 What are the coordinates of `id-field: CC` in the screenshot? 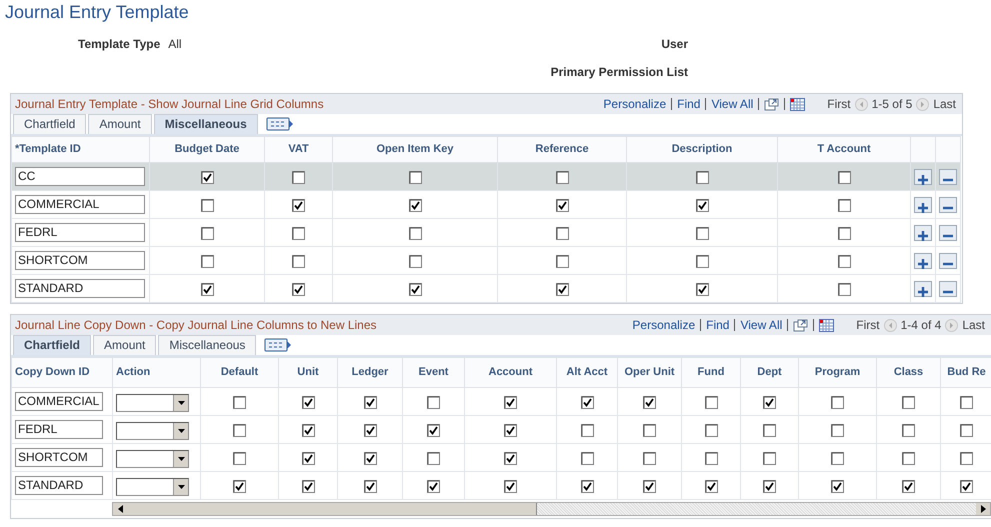 It's located at (80, 176).